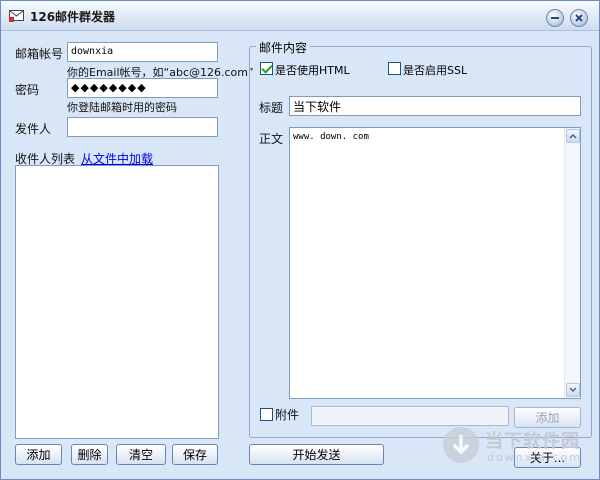 The image size is (600, 480). What do you see at coordinates (534, 457) in the screenshot?
I see `watermark-domain: downxia.com` at bounding box center [534, 457].